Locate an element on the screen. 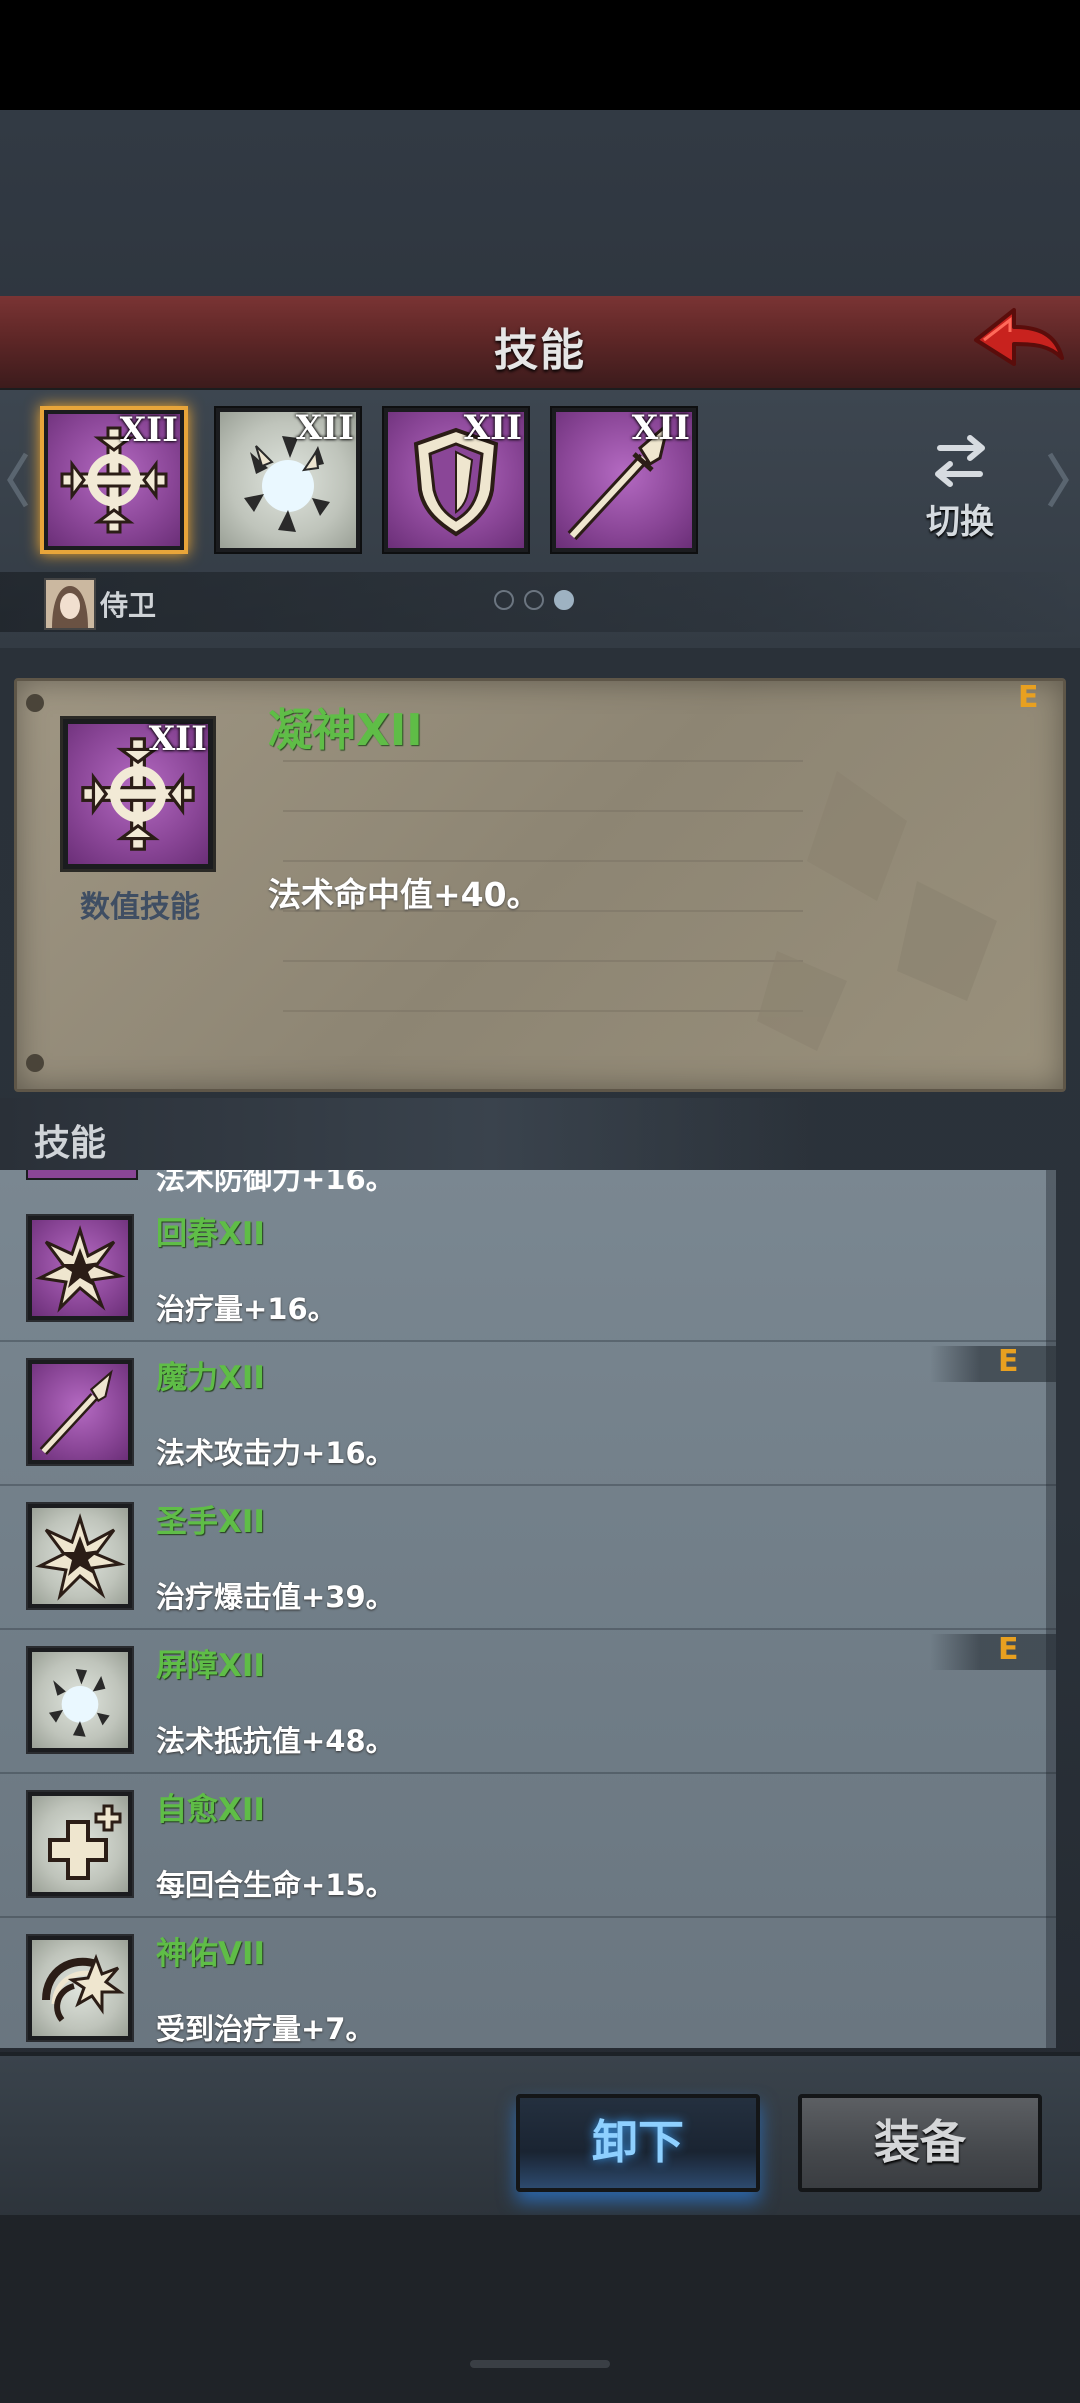  list-item: 回春XII 治疗量+16。 is located at coordinates (528, 1269).